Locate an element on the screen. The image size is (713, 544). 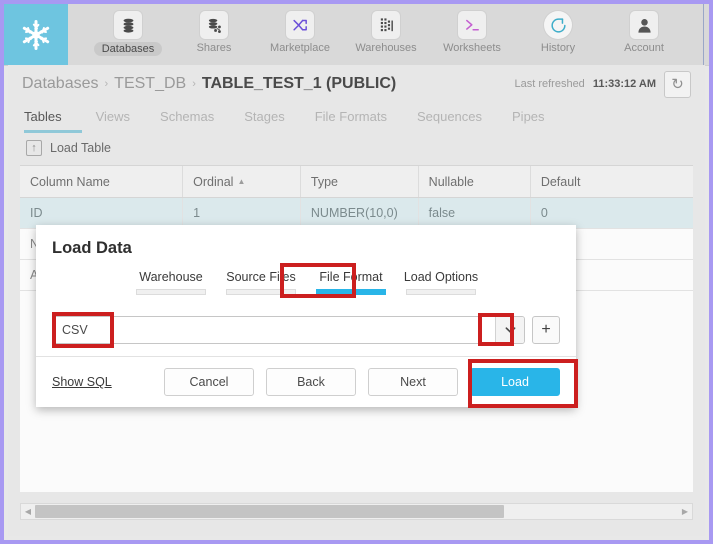
column-header-nullable: Nullable is located at coordinates (474, 182).